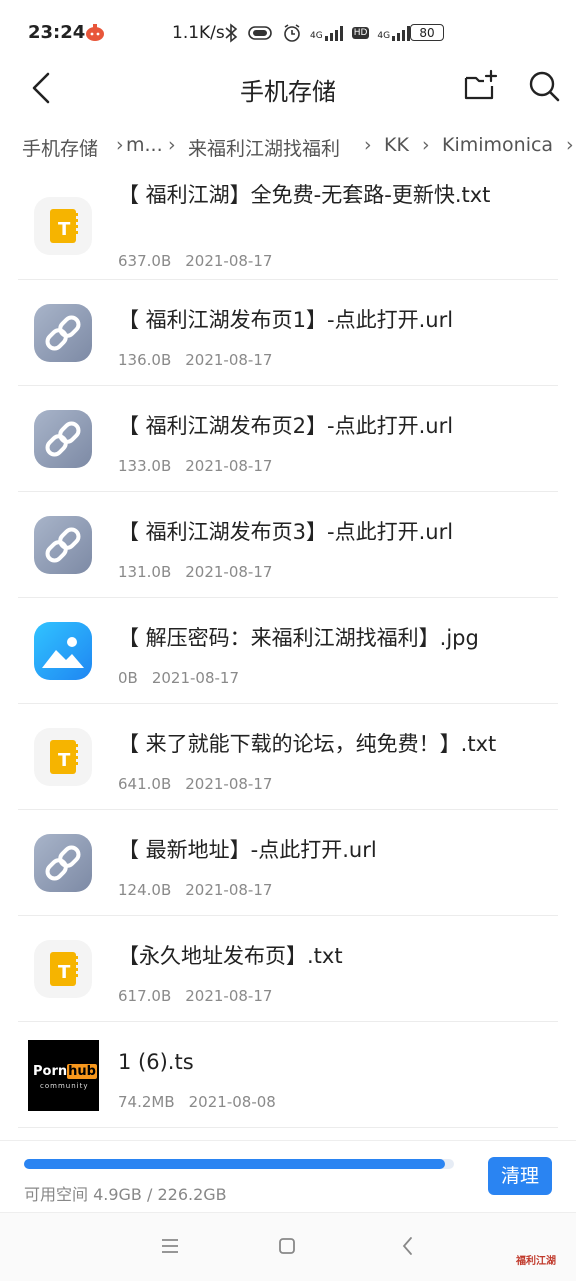  What do you see at coordinates (170, 1246) in the screenshot?
I see `menu-icon` at bounding box center [170, 1246].